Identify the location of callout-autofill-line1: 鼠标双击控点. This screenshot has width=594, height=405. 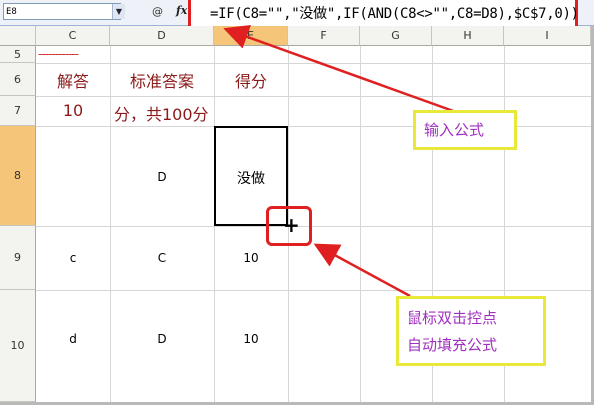
(452, 318).